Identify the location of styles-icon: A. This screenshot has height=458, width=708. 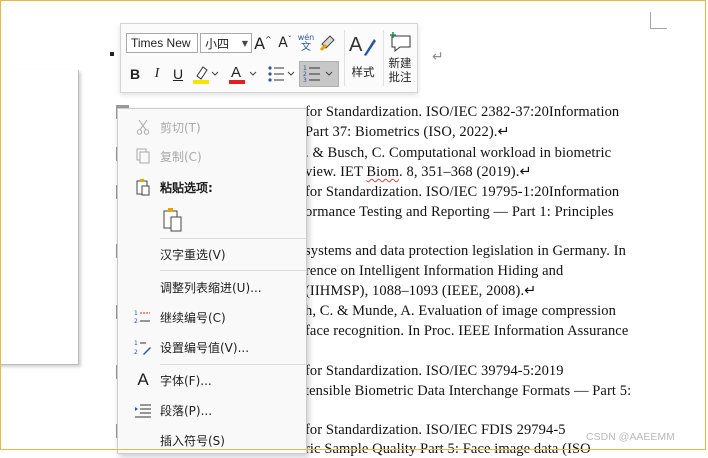
(362, 45).